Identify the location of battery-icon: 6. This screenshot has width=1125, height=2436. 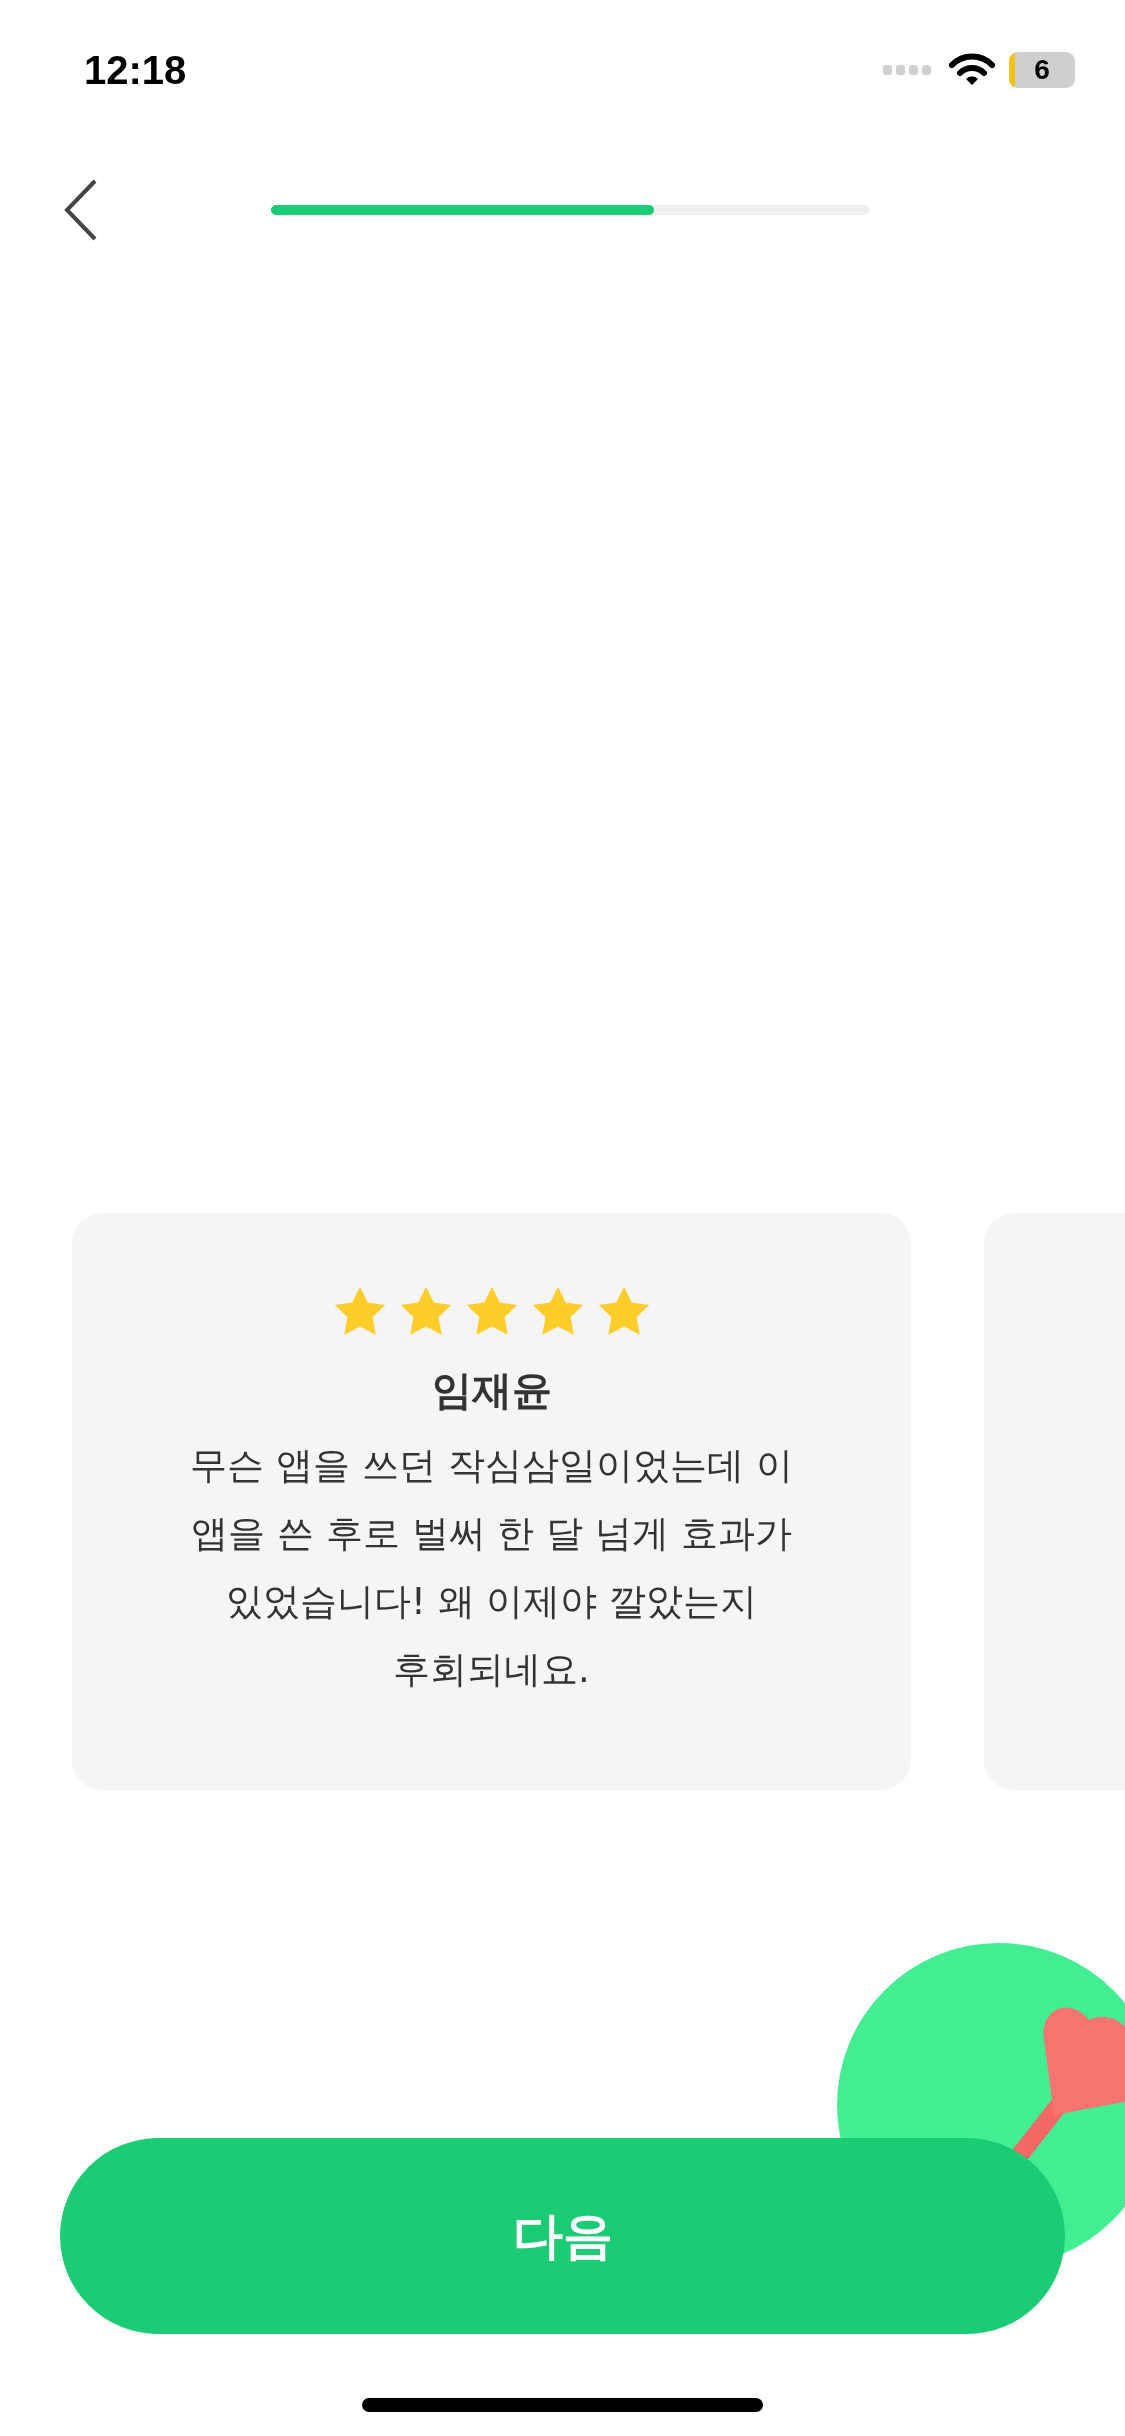
(1042, 70).